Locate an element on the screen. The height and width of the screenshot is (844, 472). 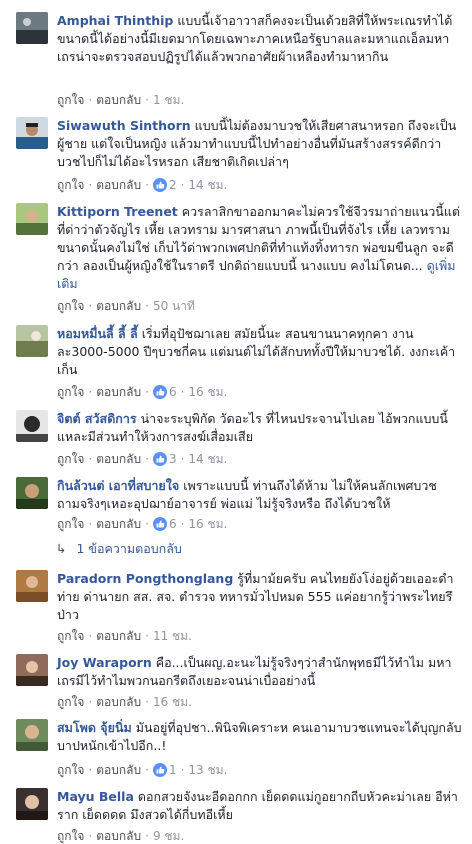
comment-actions: ถูกใจ · ตอบกลับ · 1 ชม. is located at coordinates (121, 100).